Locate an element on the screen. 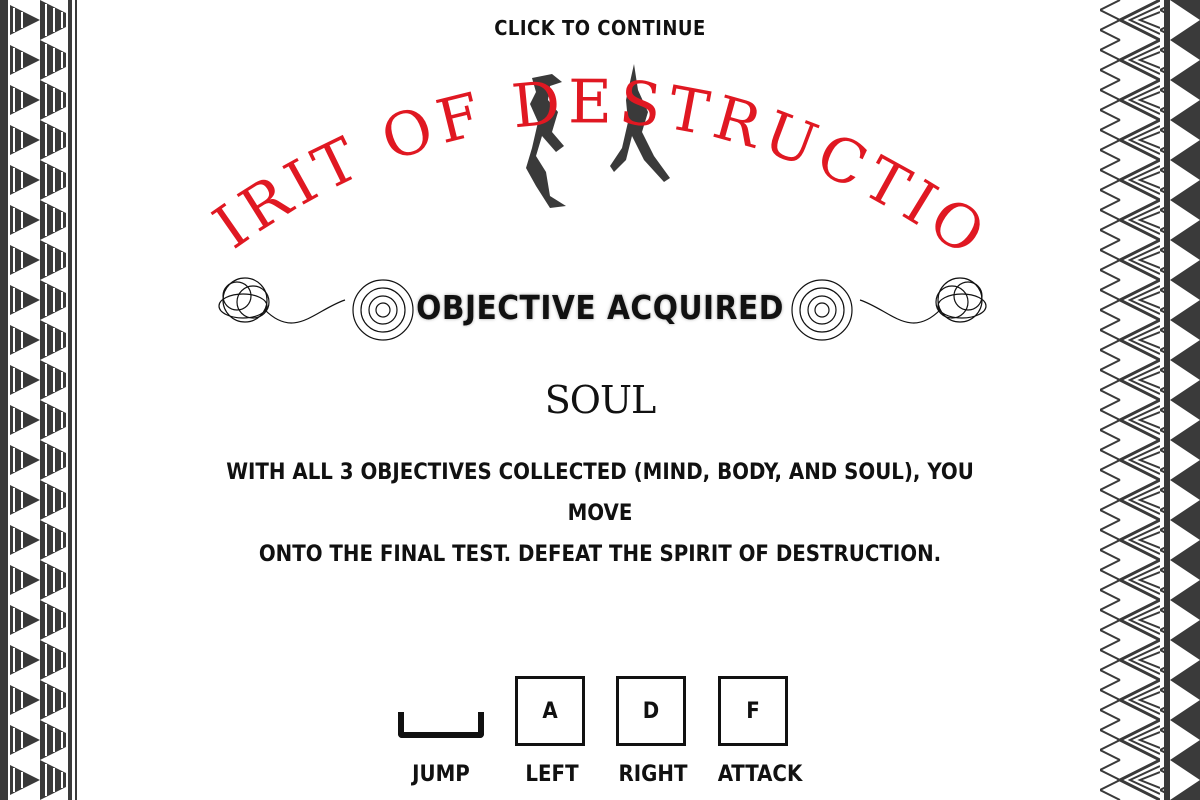  objective-name: SOUL is located at coordinates (600, 400).